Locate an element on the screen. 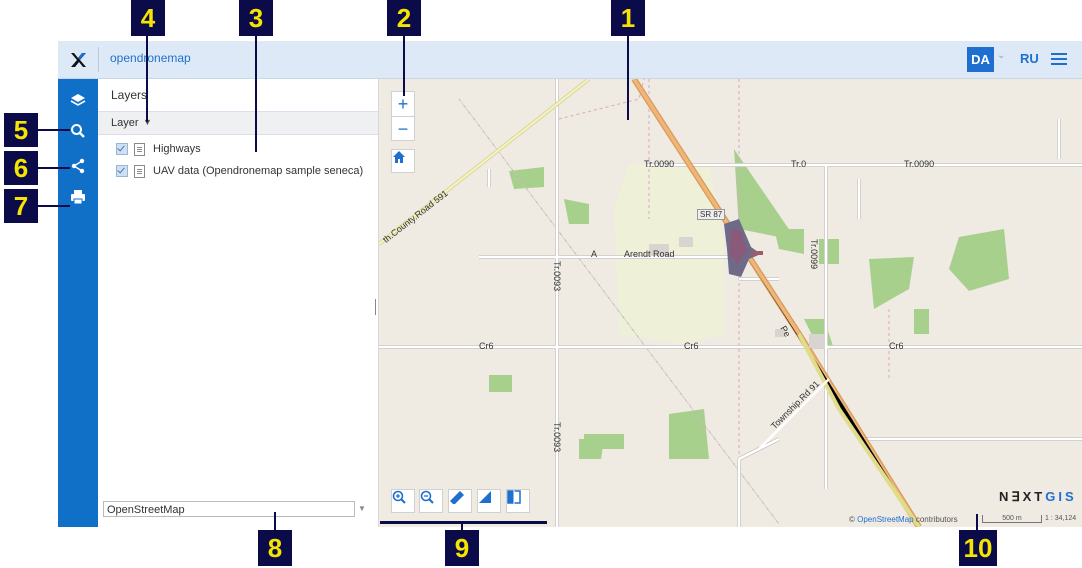 This screenshot has height=568, width=1082. layer-item-uav-data: UAV data (Opendronemap sample seneca) is located at coordinates (239, 171).